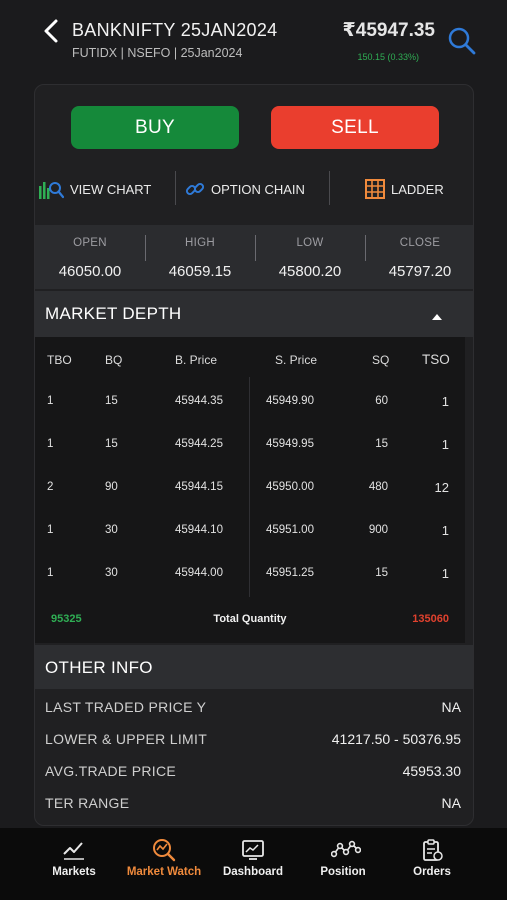 Image resolution: width=507 pixels, height=900 pixels. What do you see at coordinates (51, 190) in the screenshot?
I see `chart-icon` at bounding box center [51, 190].